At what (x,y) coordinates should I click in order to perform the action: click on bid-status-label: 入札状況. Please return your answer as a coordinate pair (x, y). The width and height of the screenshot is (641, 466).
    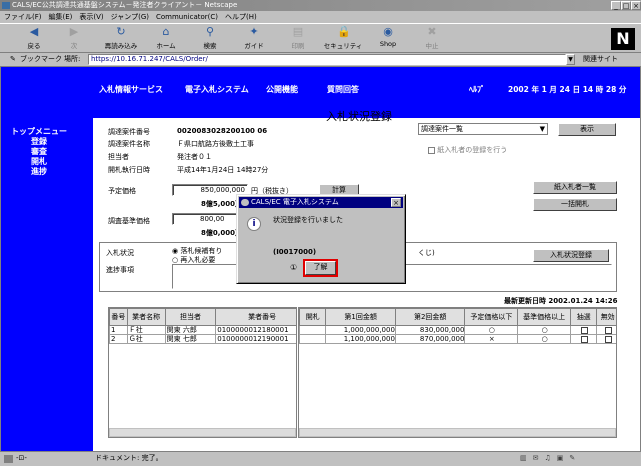
    Looking at the image, I should click on (120, 253).